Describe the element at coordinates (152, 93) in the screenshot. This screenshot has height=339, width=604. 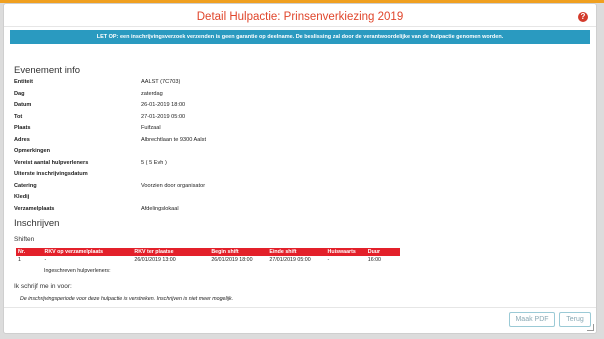
I see `event-info-value: zaterdag` at that location.